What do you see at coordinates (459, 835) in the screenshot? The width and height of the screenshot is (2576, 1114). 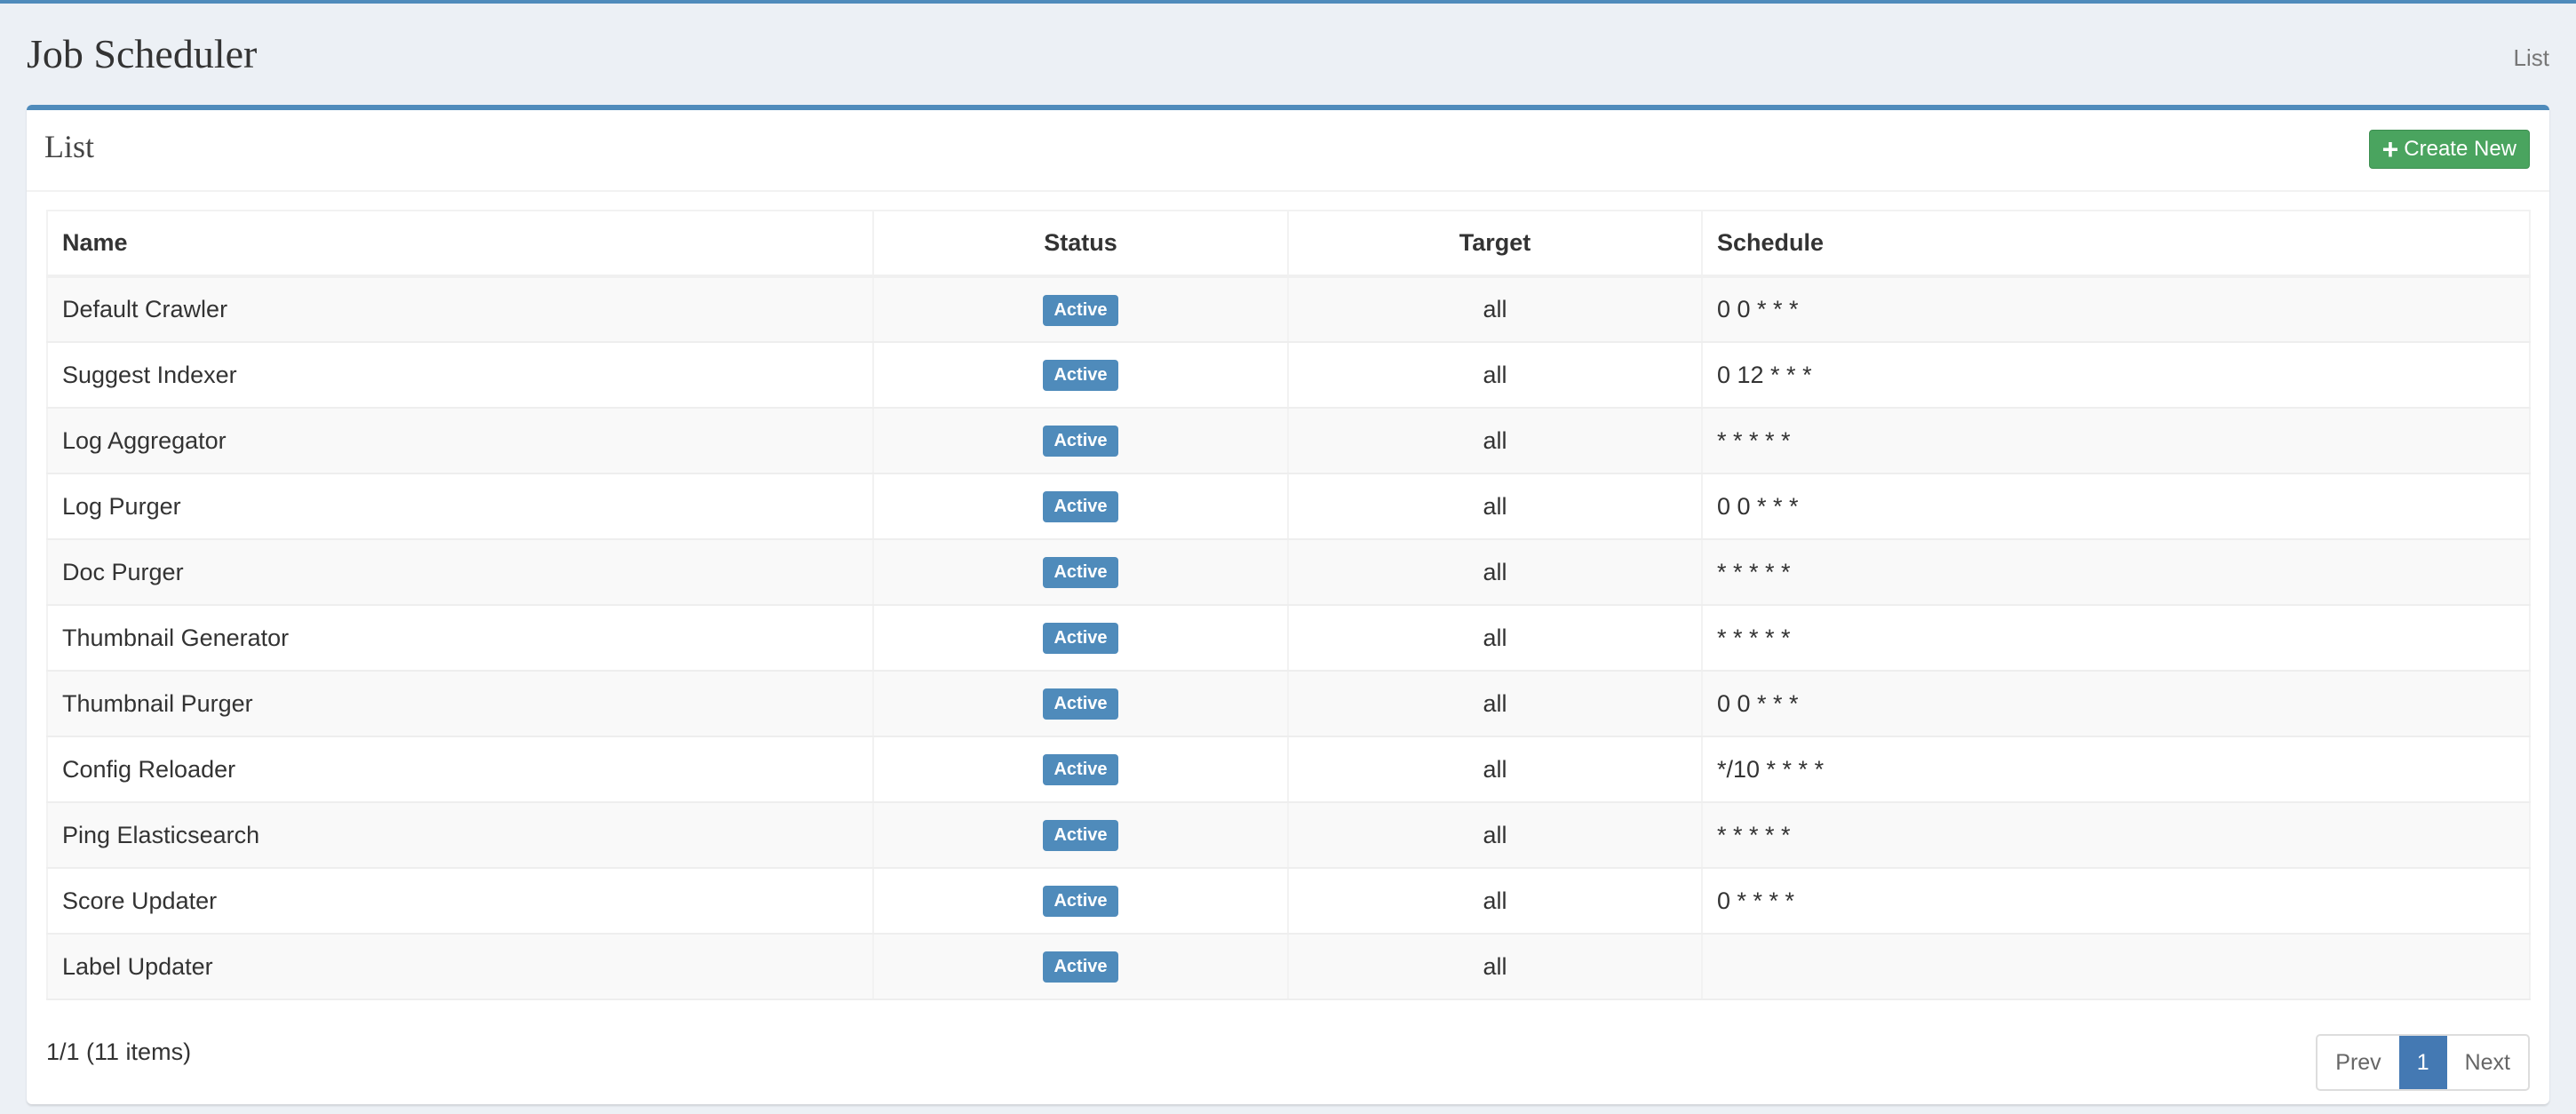 I see `job-name: Ping Elasticsearch` at bounding box center [459, 835].